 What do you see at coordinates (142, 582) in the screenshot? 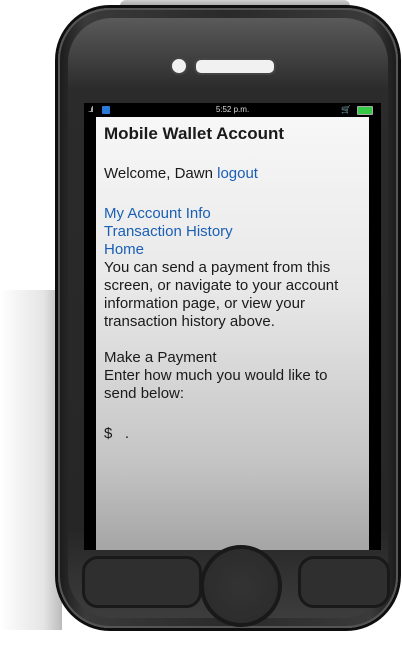
I see `left-hardware-button` at bounding box center [142, 582].